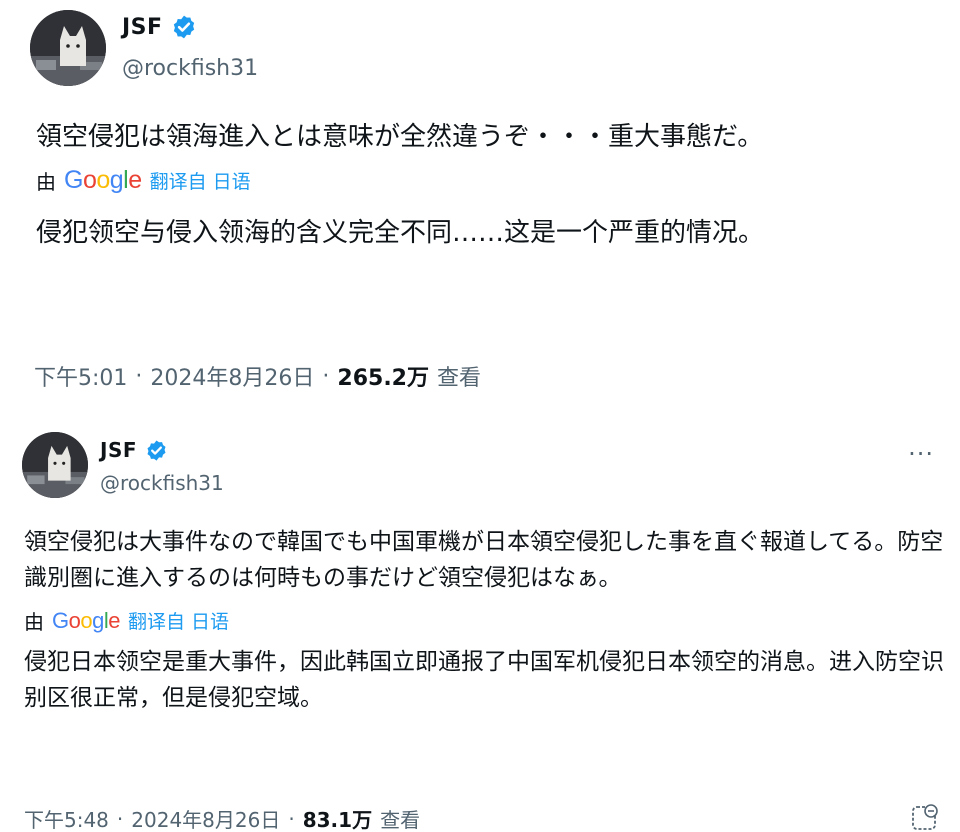  What do you see at coordinates (66, 818) in the screenshot?
I see `tweet-time: 下午5:48` at bounding box center [66, 818].